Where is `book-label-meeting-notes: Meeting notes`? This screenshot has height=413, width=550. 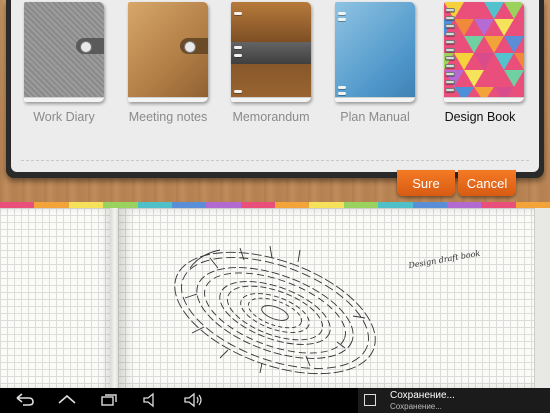 book-label-meeting-notes: Meeting notes is located at coordinates (168, 117).